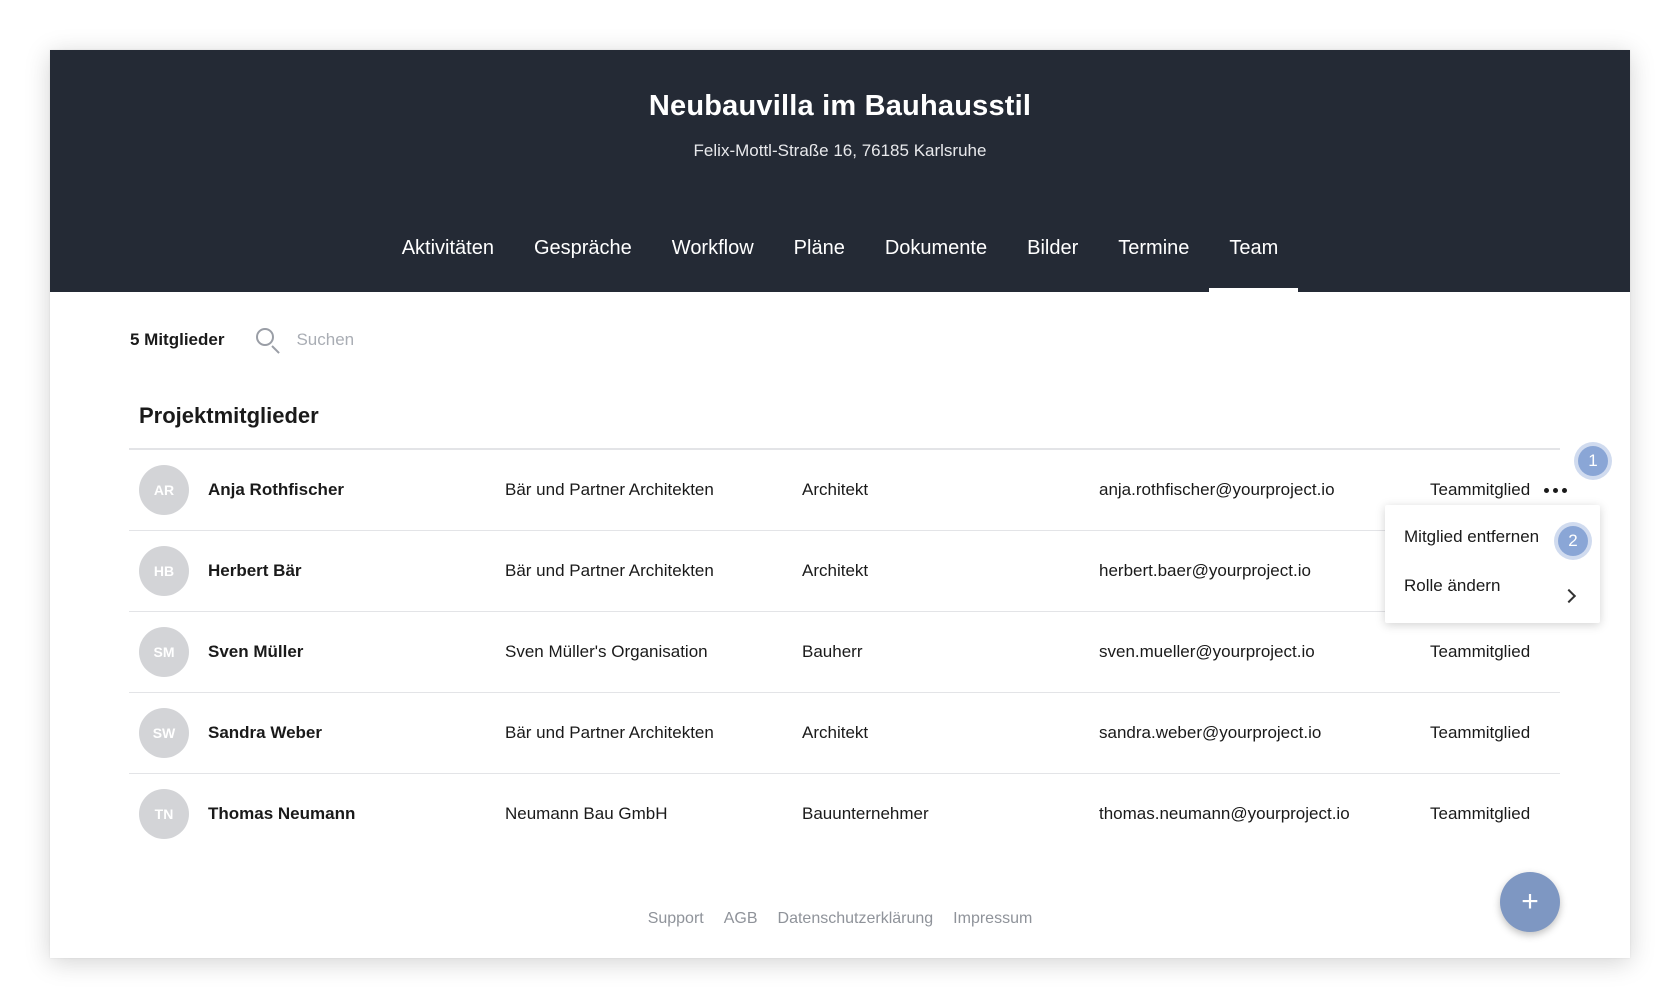 This screenshot has width=1680, height=1008. I want to click on avatar: TN, so click(164, 814).